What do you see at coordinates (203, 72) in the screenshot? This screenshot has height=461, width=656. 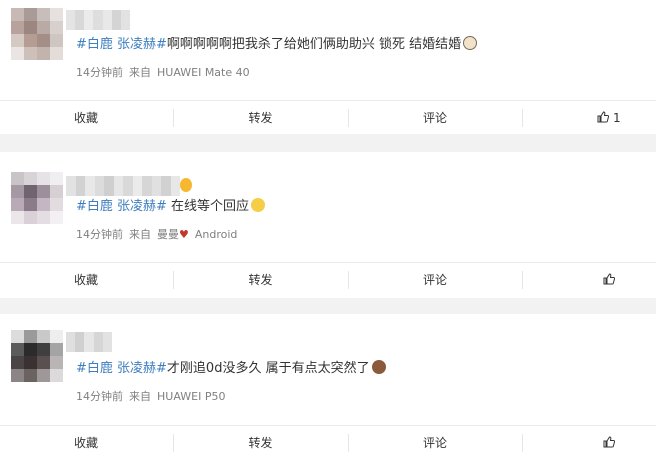 I see `post-source: HUAWEI Mate 40` at bounding box center [203, 72].